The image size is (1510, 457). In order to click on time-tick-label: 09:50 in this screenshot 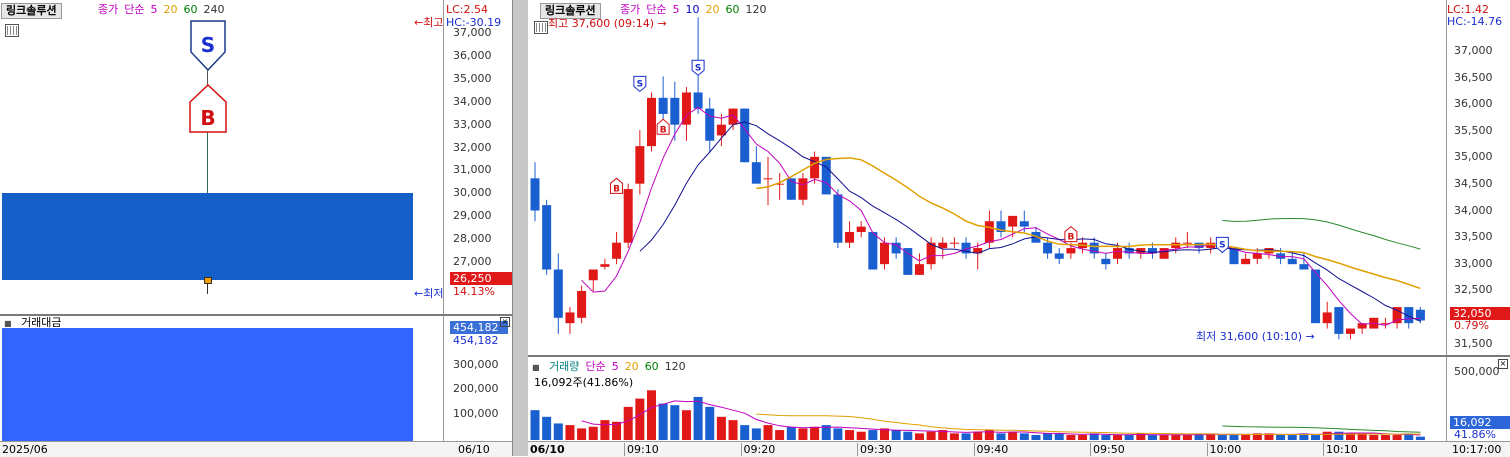, I will do `click(1107, 449)`.